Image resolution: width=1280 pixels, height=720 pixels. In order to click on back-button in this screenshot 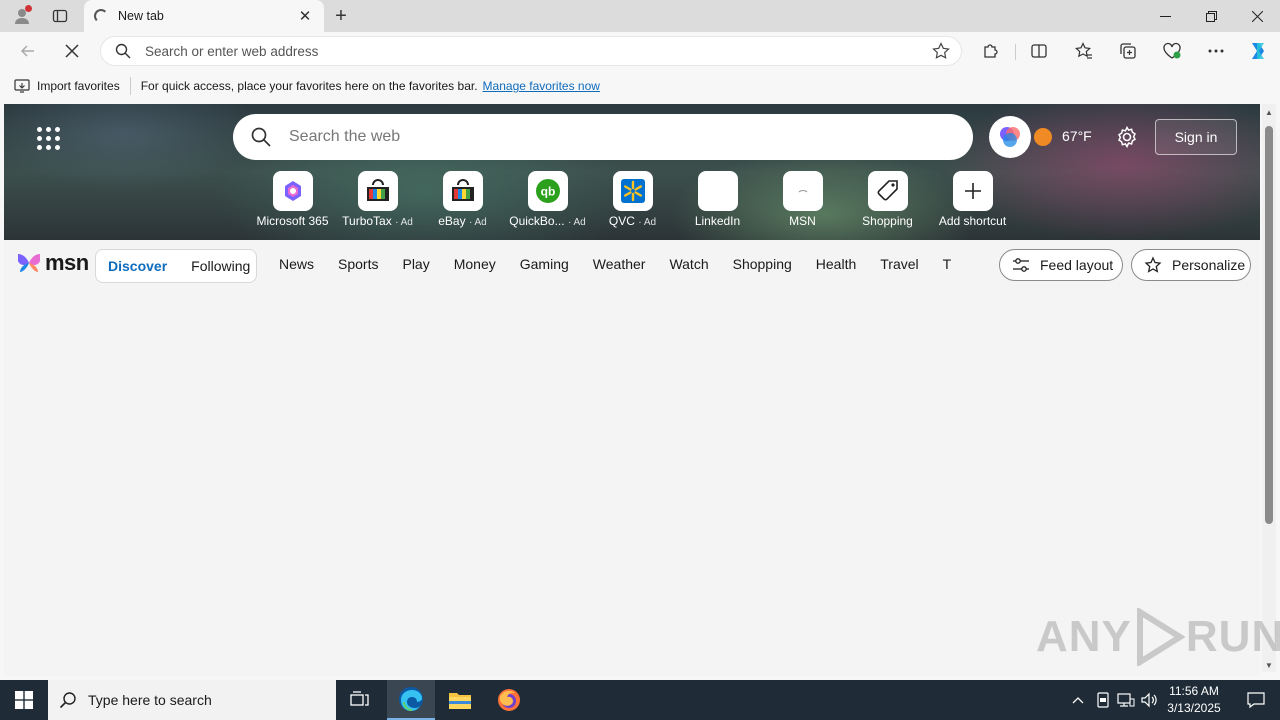, I will do `click(28, 51)`.